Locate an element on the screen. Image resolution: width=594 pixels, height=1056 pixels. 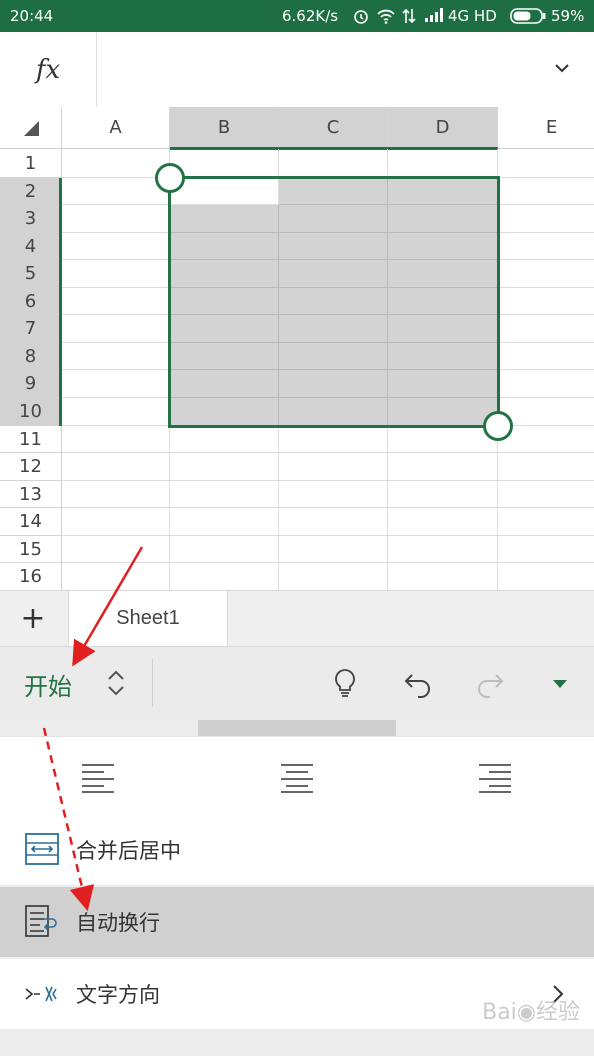
menu-item-wrap-text: 自动换行 is located at coordinates (297, 922).